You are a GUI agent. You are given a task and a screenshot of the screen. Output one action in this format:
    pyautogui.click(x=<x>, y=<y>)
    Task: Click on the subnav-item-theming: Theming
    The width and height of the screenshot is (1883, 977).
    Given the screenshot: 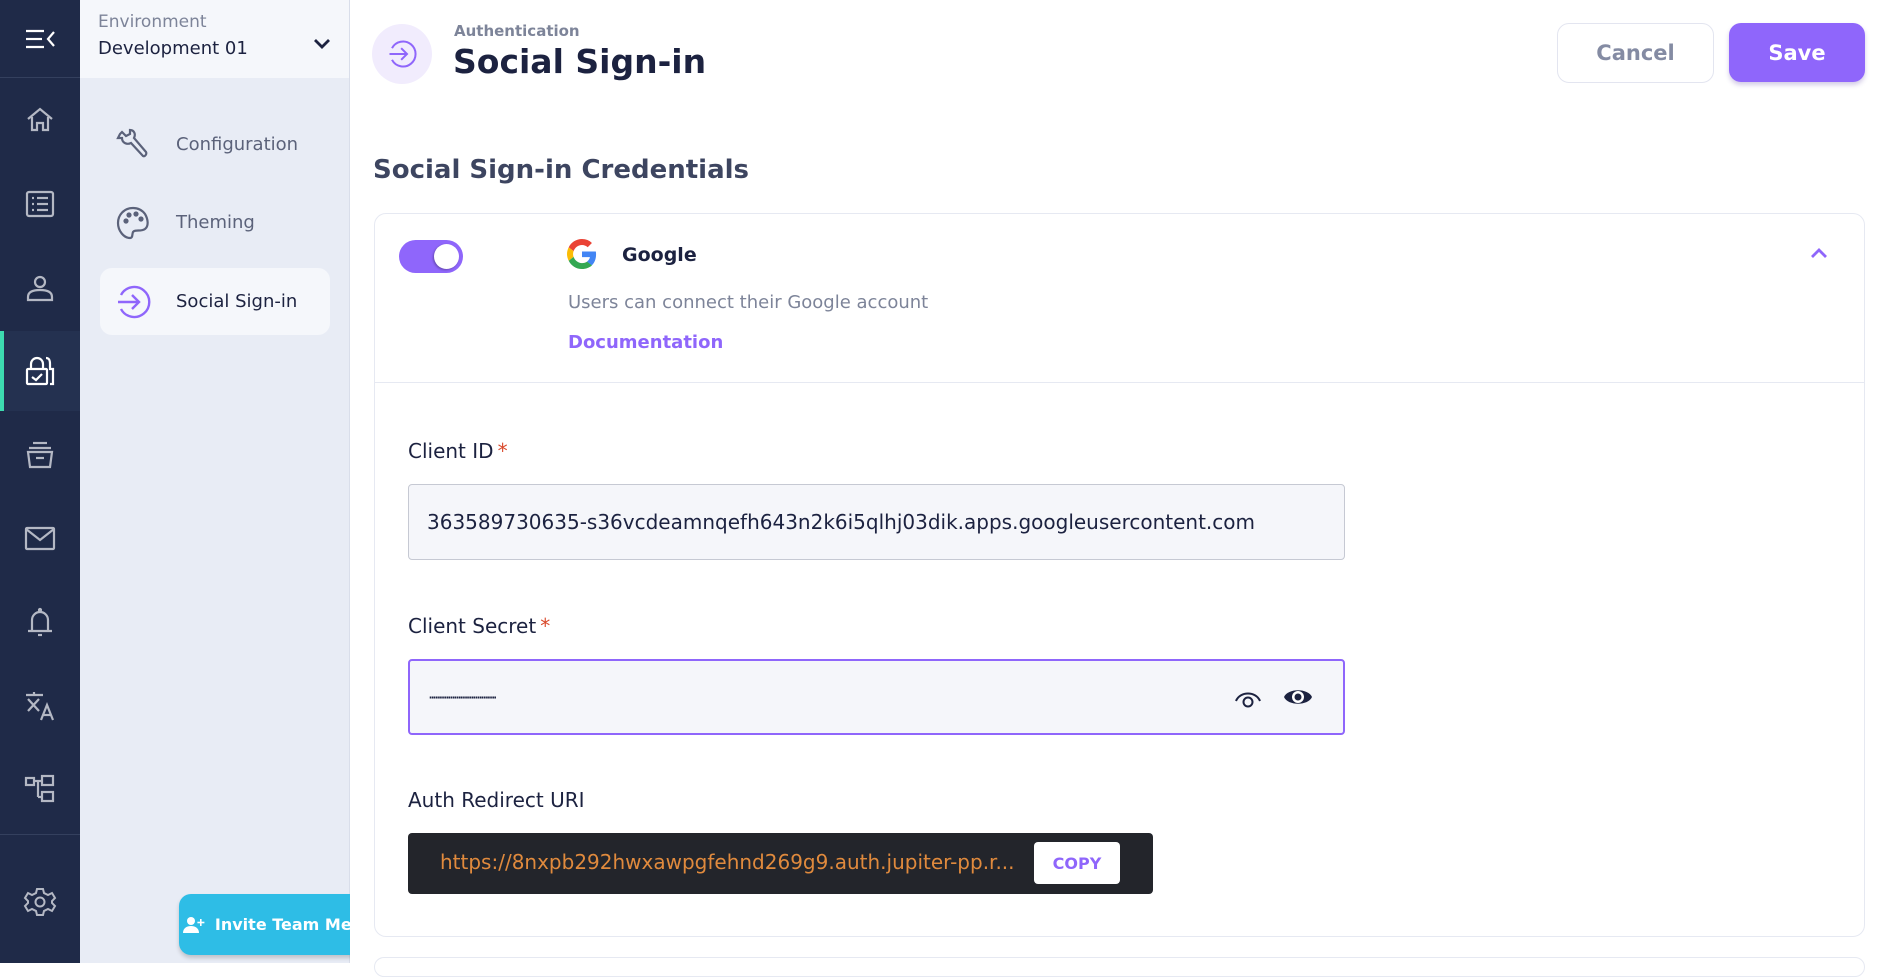 What is the action you would take?
    pyautogui.click(x=215, y=222)
    